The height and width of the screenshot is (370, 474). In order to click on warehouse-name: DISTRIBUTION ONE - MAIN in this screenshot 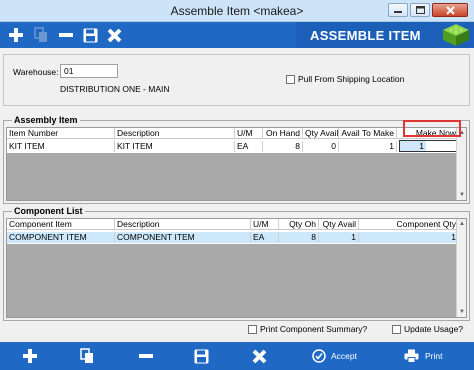, I will do `click(115, 89)`.